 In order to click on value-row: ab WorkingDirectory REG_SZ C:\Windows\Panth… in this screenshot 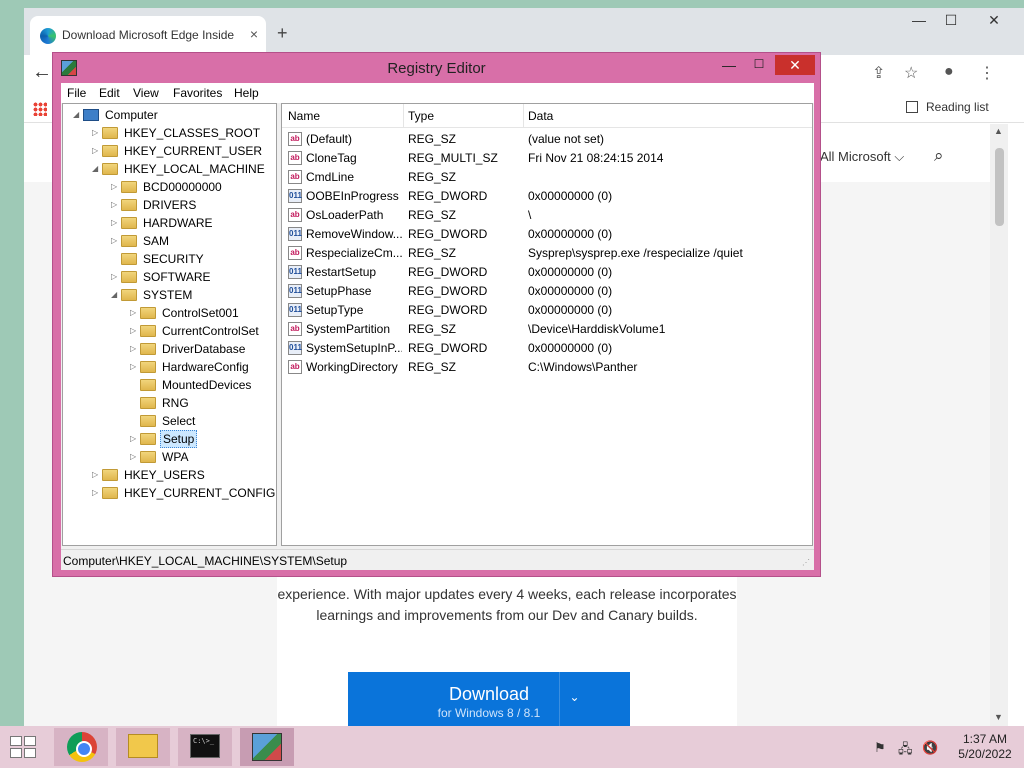, I will do `click(547, 367)`.